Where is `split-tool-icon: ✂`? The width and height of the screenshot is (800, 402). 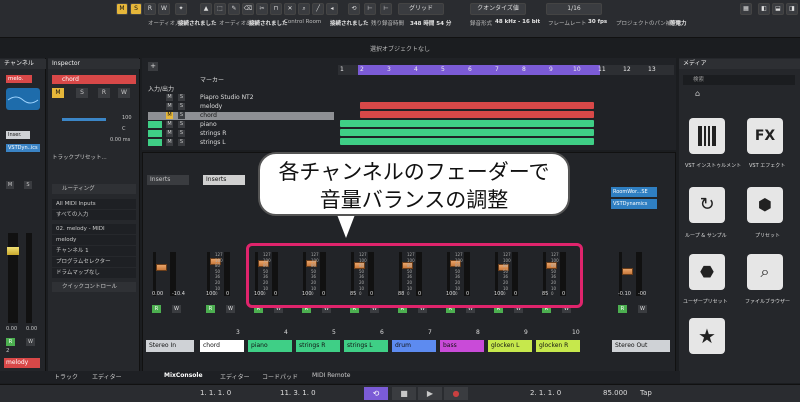
split-tool-icon: ✂ is located at coordinates (262, 9).